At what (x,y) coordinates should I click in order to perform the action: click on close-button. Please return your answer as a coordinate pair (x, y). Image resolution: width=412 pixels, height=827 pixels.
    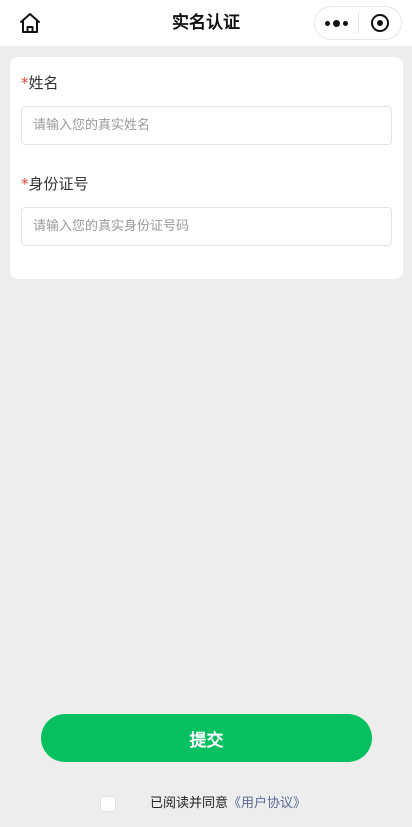
    Looking at the image, I should click on (380, 23).